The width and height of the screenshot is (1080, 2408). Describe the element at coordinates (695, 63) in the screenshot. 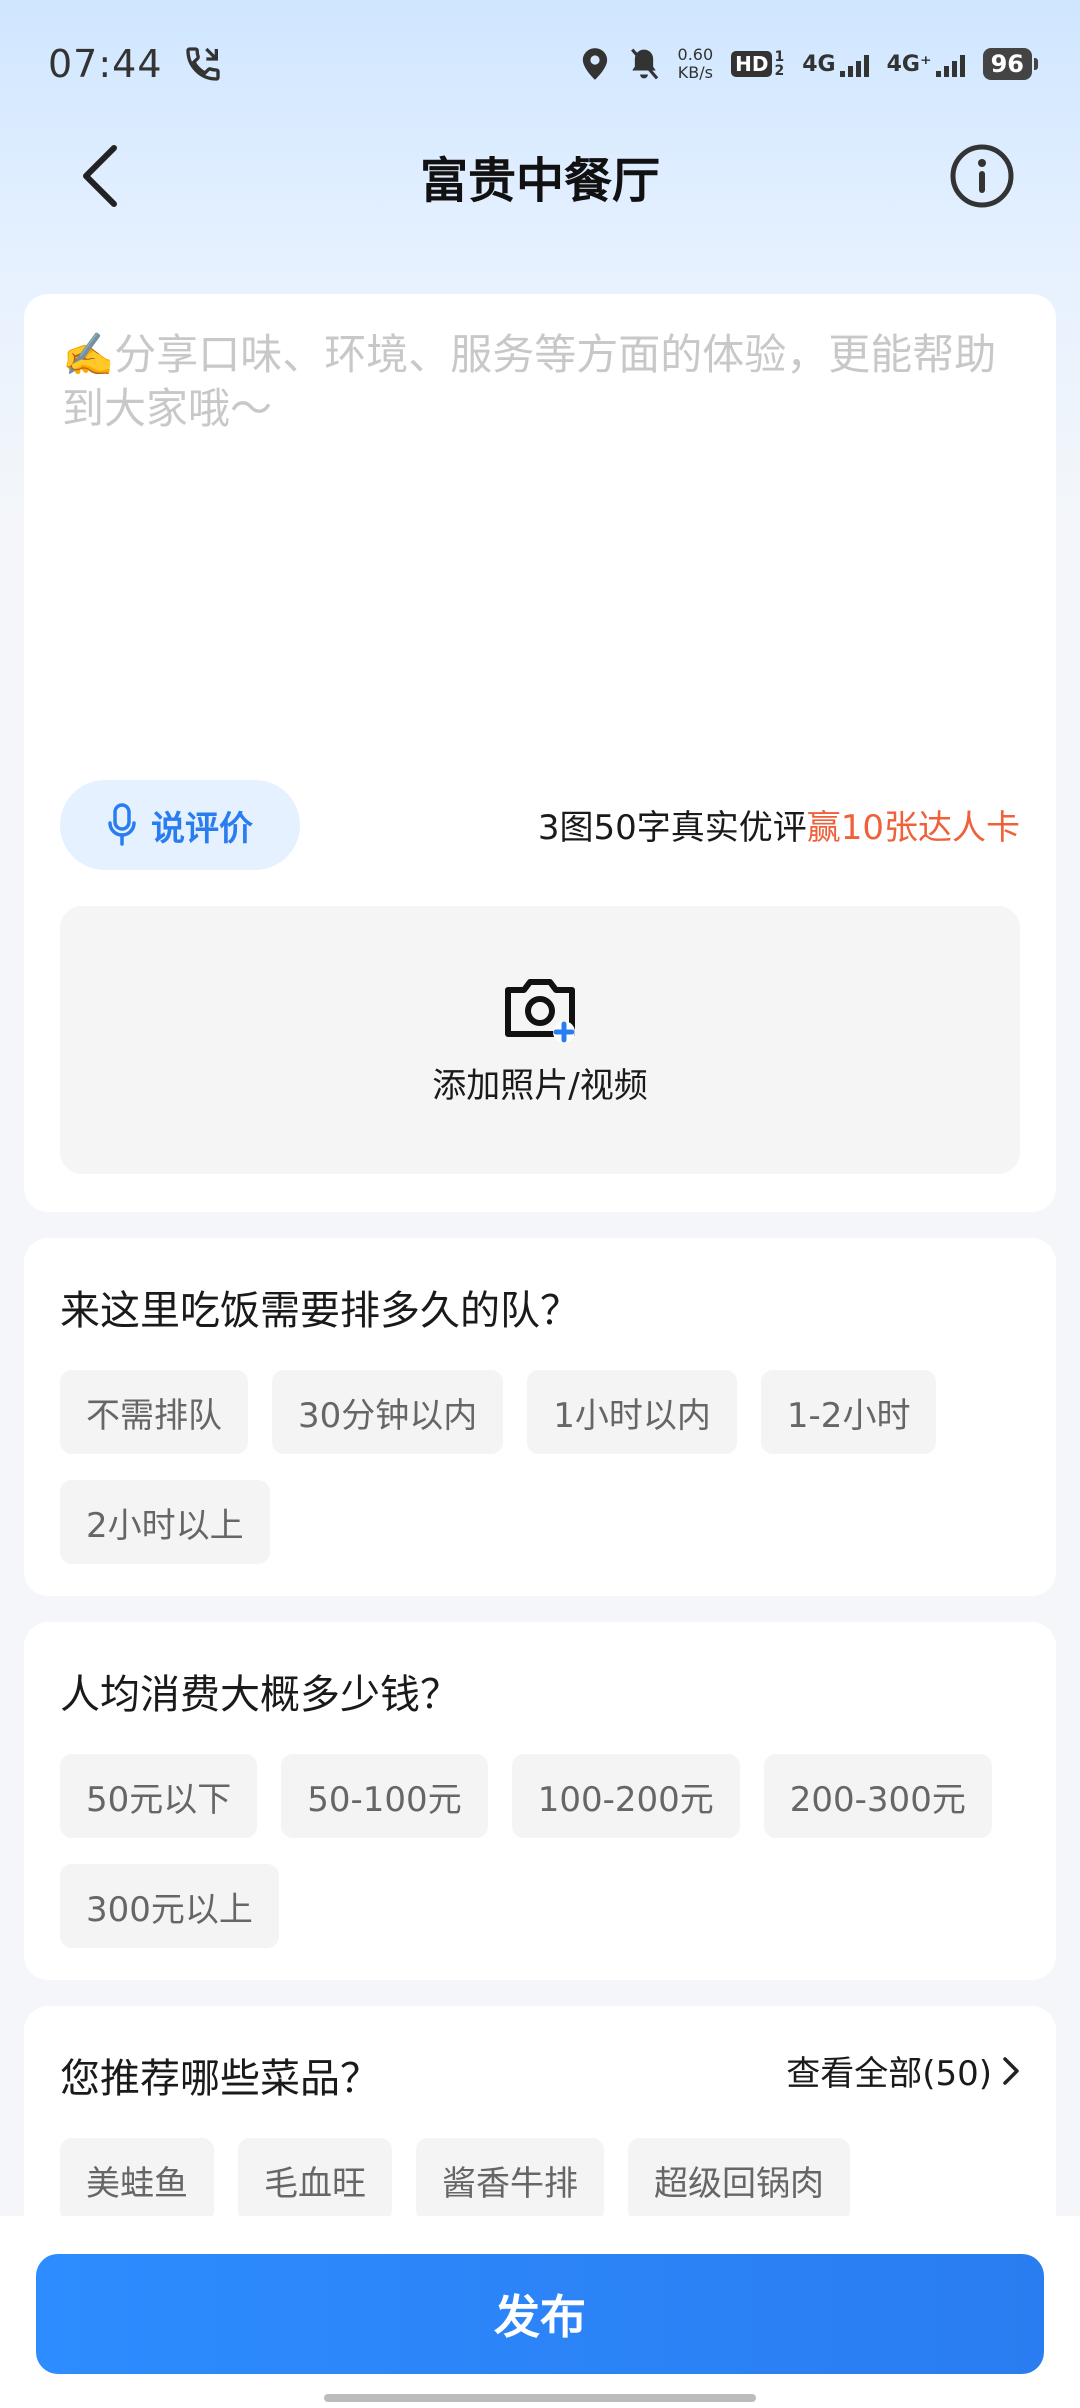

I see `net-speed: 0.60 KB/s` at that location.